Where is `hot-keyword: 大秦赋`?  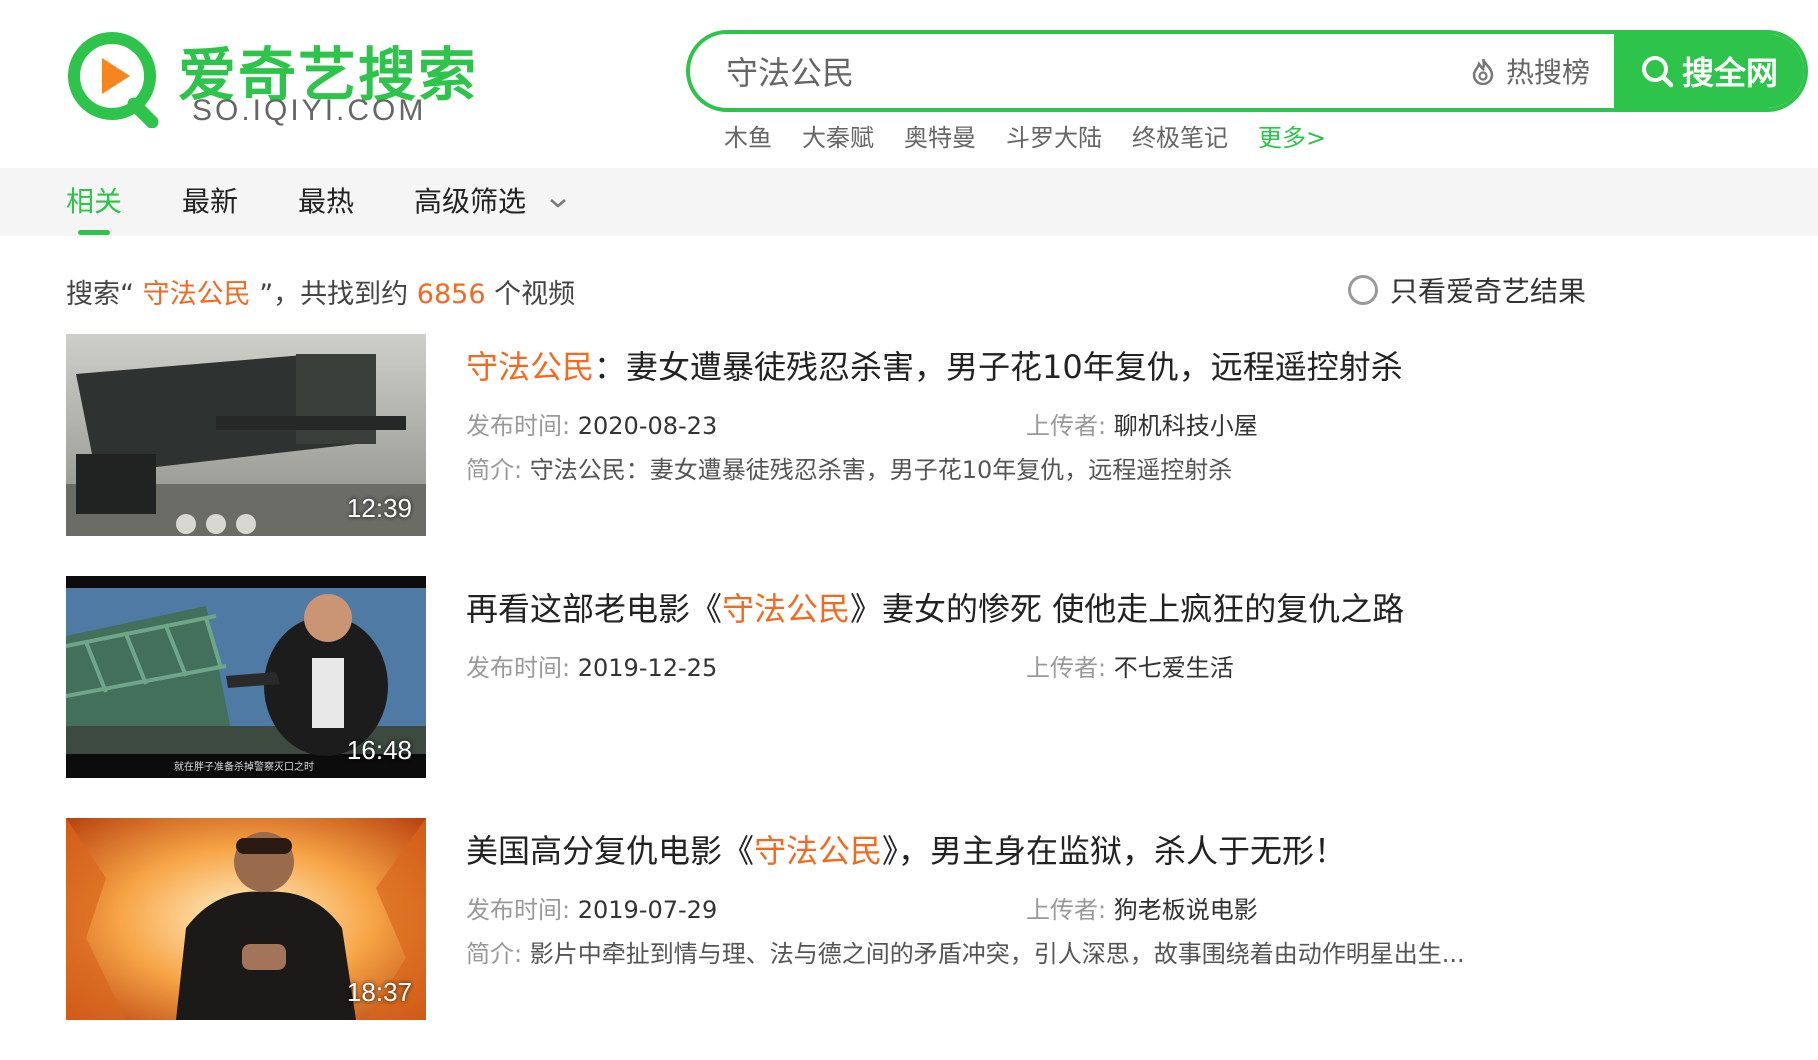
hot-keyword: 大秦赋 is located at coordinates (838, 135).